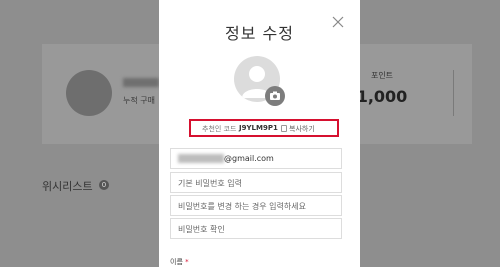 The width and height of the screenshot is (500, 267). What do you see at coordinates (219, 129) in the screenshot?
I see `referral-code-label: 추천인 코드` at bounding box center [219, 129].